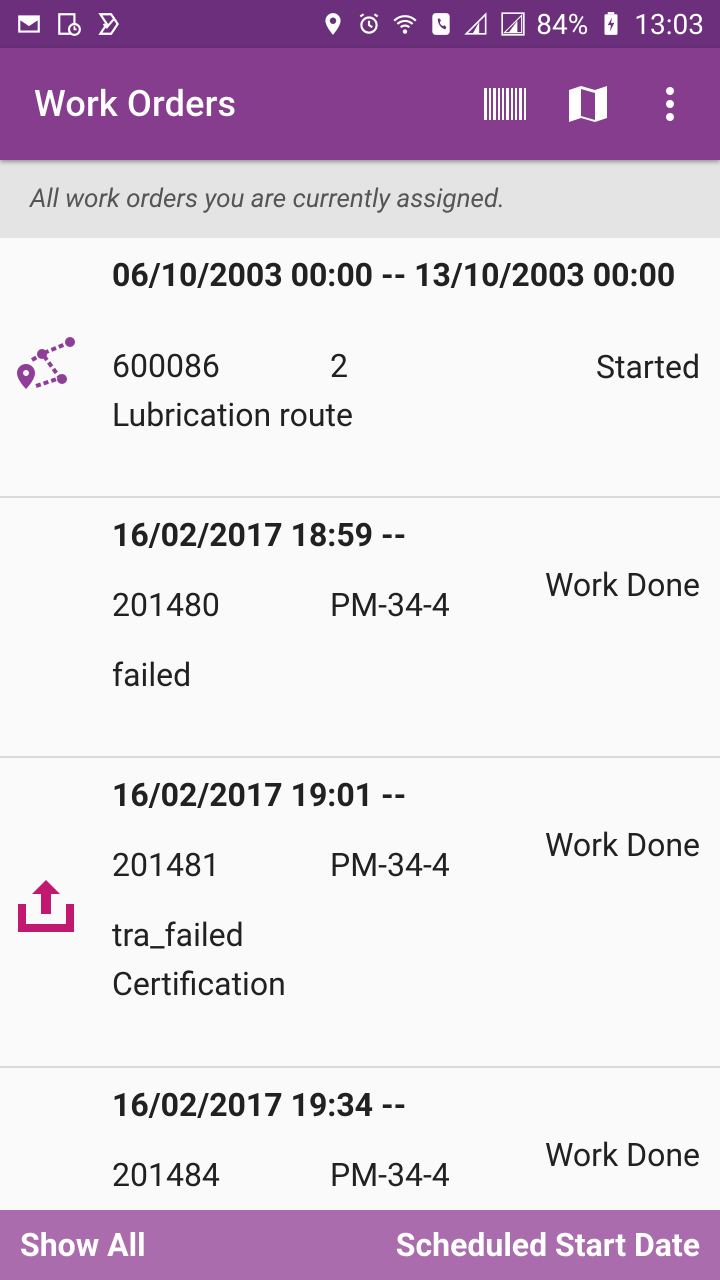 The image size is (720, 1280). Describe the element at coordinates (166, 366) in the screenshot. I see `work-order-number: 600086` at that location.